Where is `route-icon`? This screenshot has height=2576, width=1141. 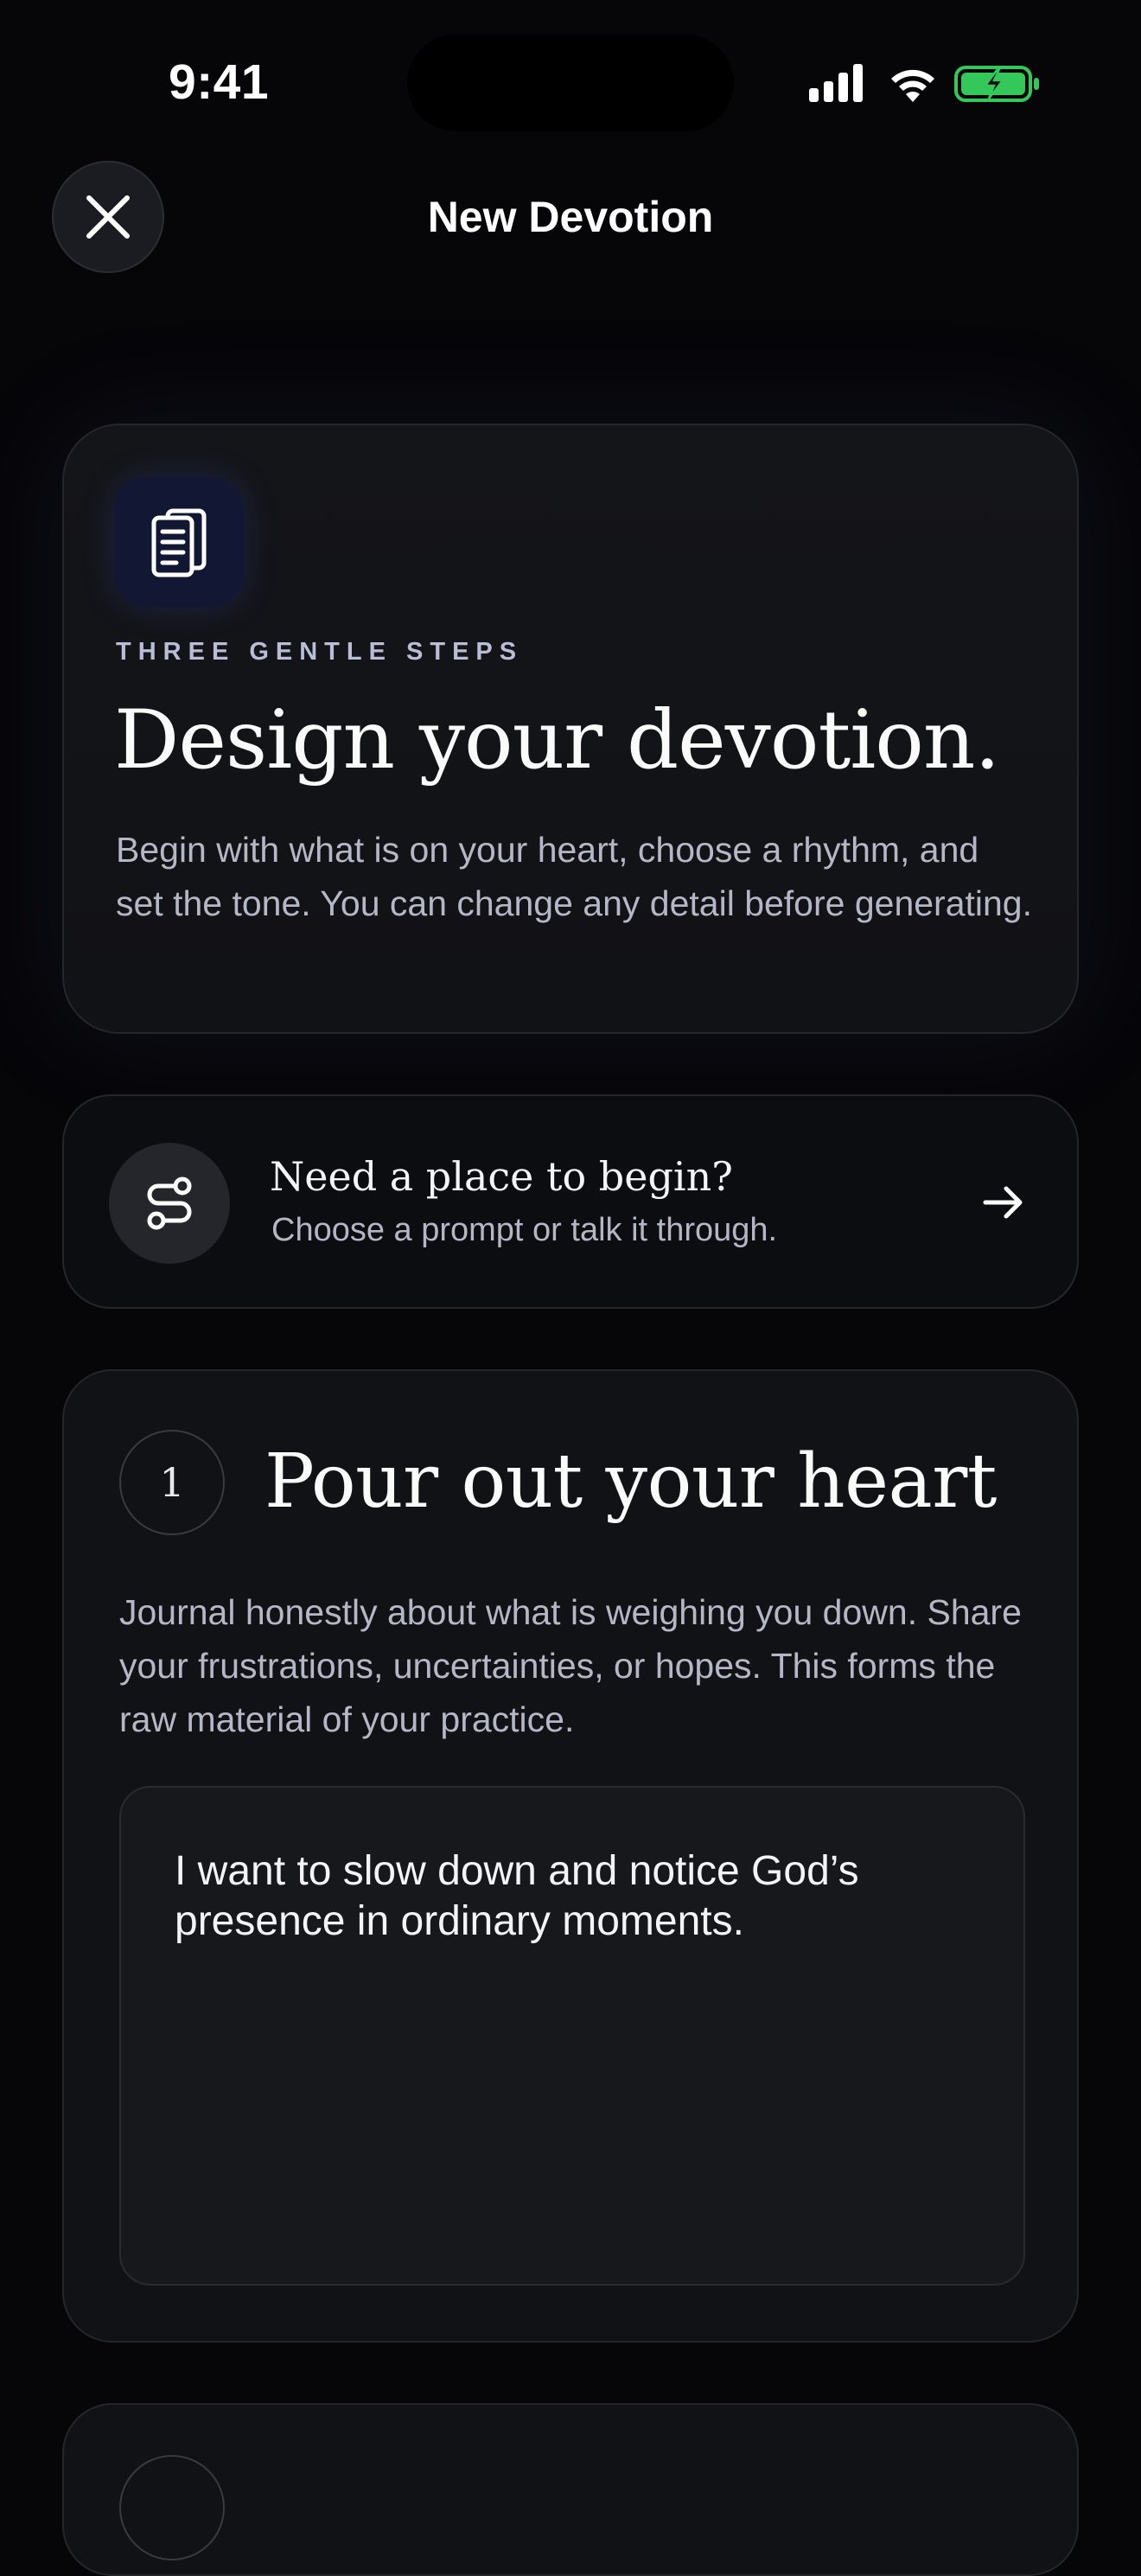
route-icon is located at coordinates (169, 1203).